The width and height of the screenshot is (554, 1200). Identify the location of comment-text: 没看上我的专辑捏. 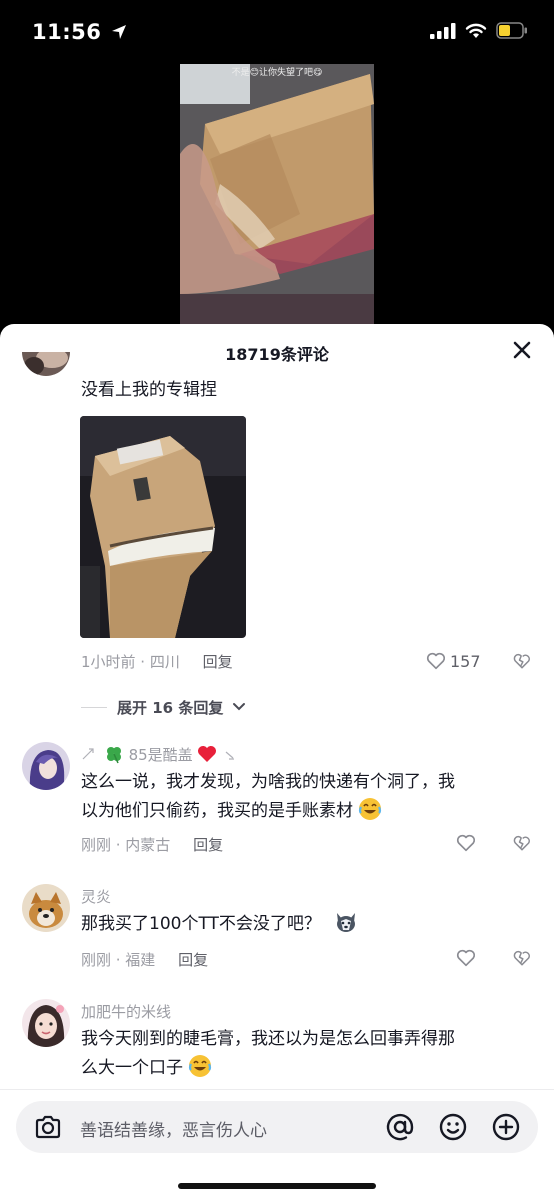
(149, 390).